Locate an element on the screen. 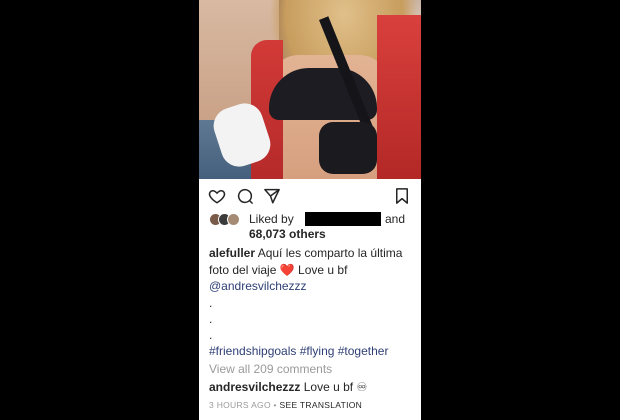 This screenshot has width=620, height=420. photo-bag is located at coordinates (348, 148).